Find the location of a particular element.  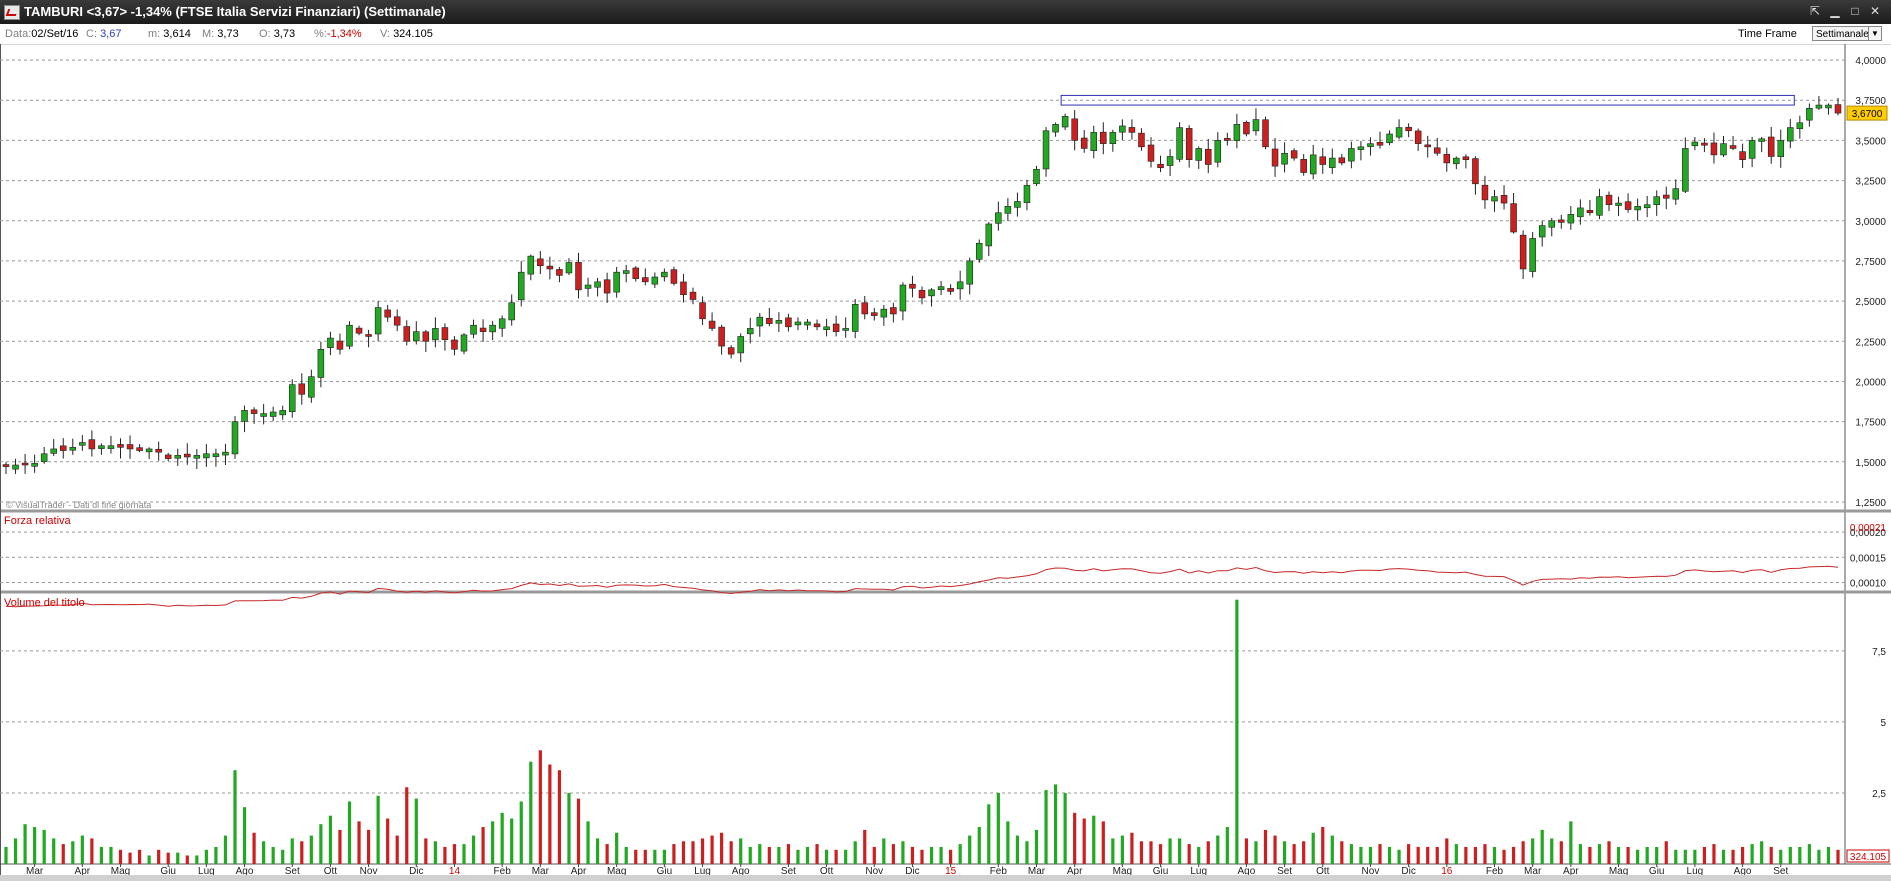

price-tick-label: 3,7500 is located at coordinates (1870, 101).